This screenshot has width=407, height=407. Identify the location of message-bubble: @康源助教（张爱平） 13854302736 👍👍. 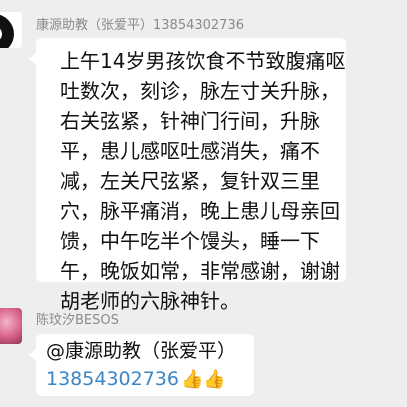
(141, 365).